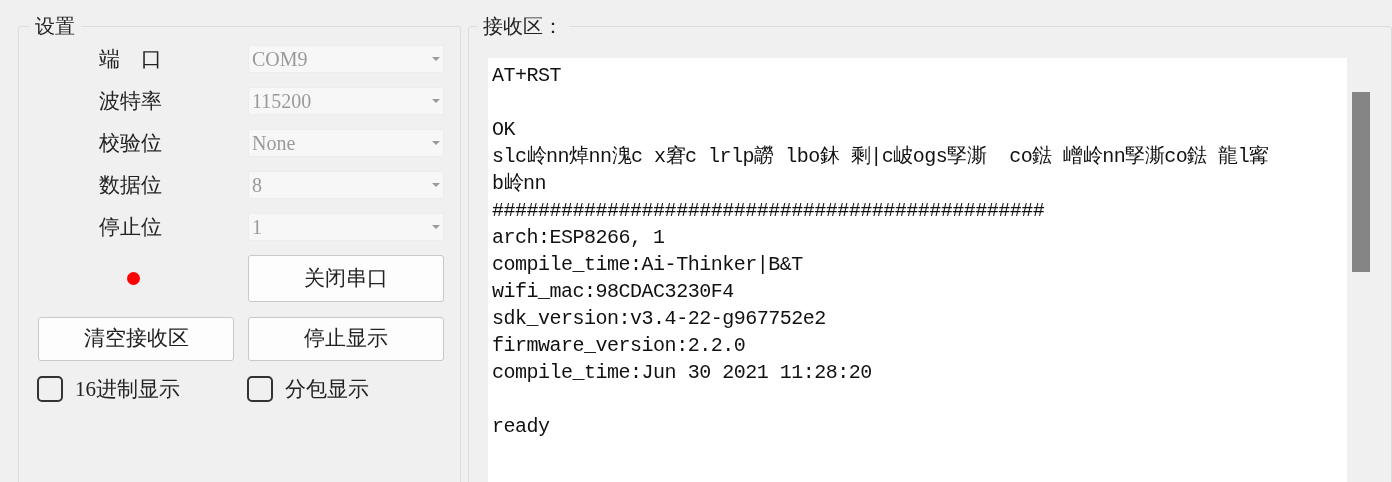  I want to click on action-button: 清空接收区, so click(136, 339).